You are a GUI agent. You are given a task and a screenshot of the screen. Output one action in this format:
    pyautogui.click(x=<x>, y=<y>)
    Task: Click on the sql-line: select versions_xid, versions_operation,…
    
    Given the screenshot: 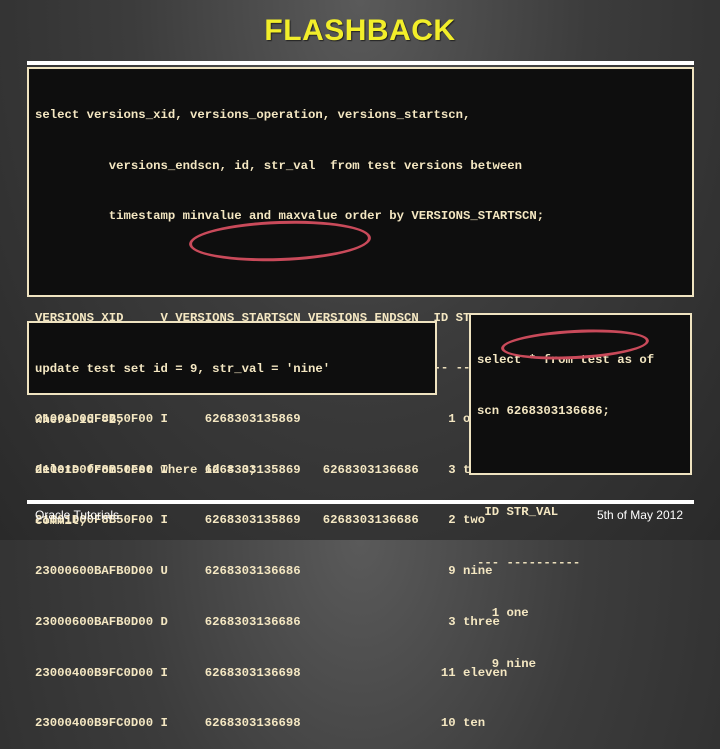 What is the action you would take?
    pyautogui.click(x=253, y=114)
    